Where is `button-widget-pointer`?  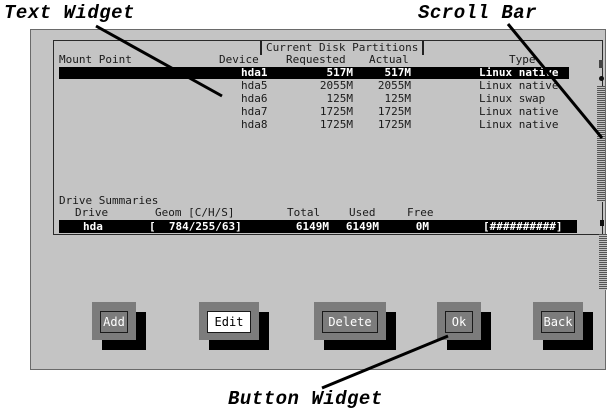 button-widget-pointer is located at coordinates (385, 362).